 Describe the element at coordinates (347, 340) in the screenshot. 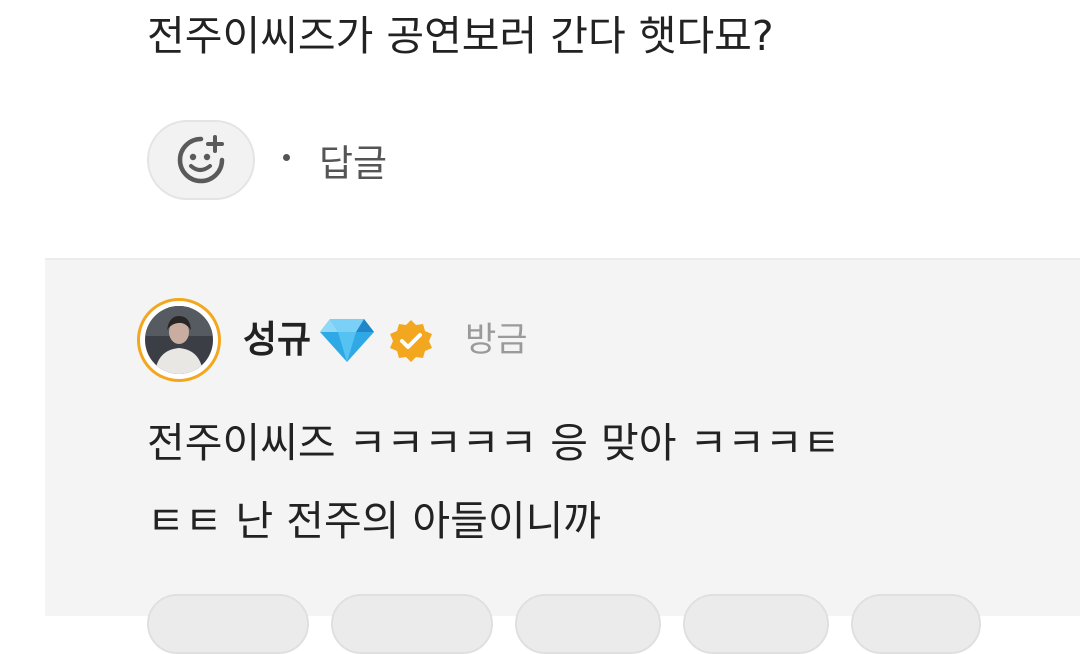

I see `diamond-icon` at that location.